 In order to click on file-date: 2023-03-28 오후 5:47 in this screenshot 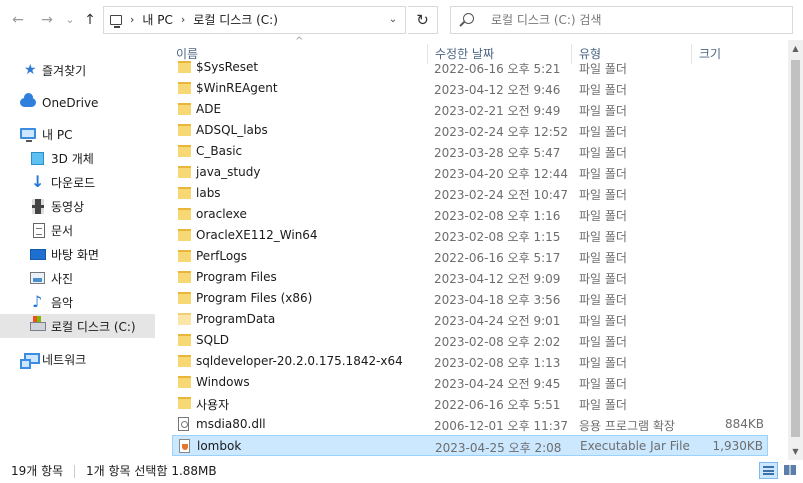, I will do `click(497, 153)`.